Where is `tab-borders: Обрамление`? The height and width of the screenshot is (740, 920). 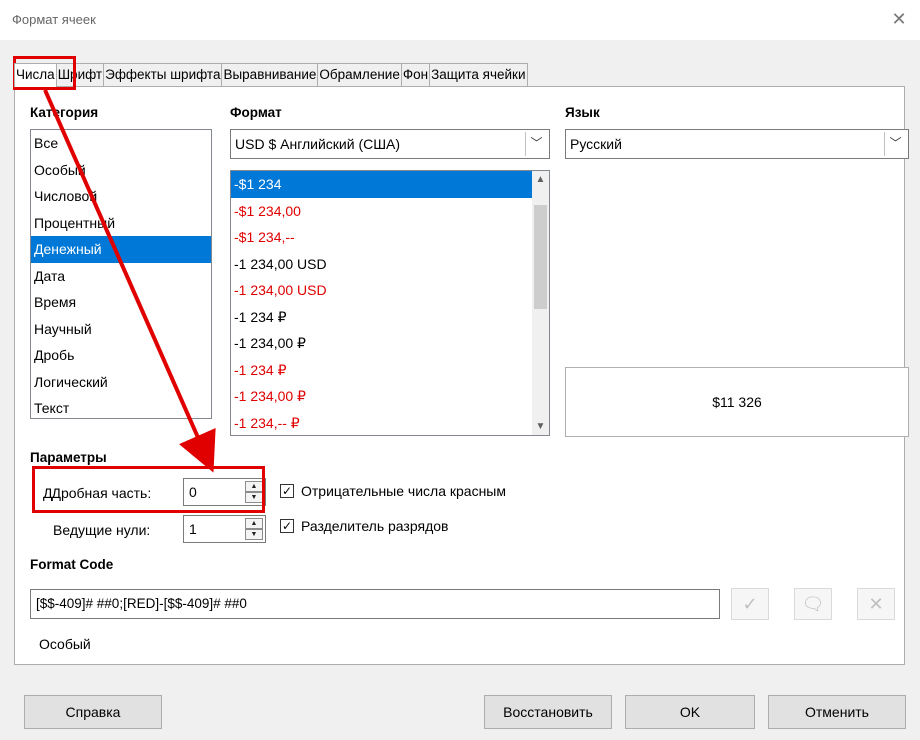 tab-borders: Обрамление is located at coordinates (359, 74).